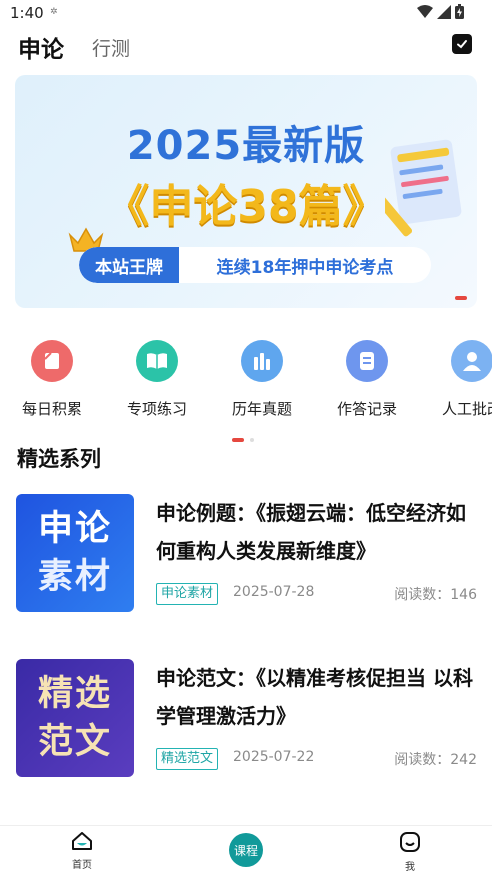 This screenshot has height=875, width=492. Describe the element at coordinates (274, 757) in the screenshot. I see `article-date: 2025-07-22` at that location.